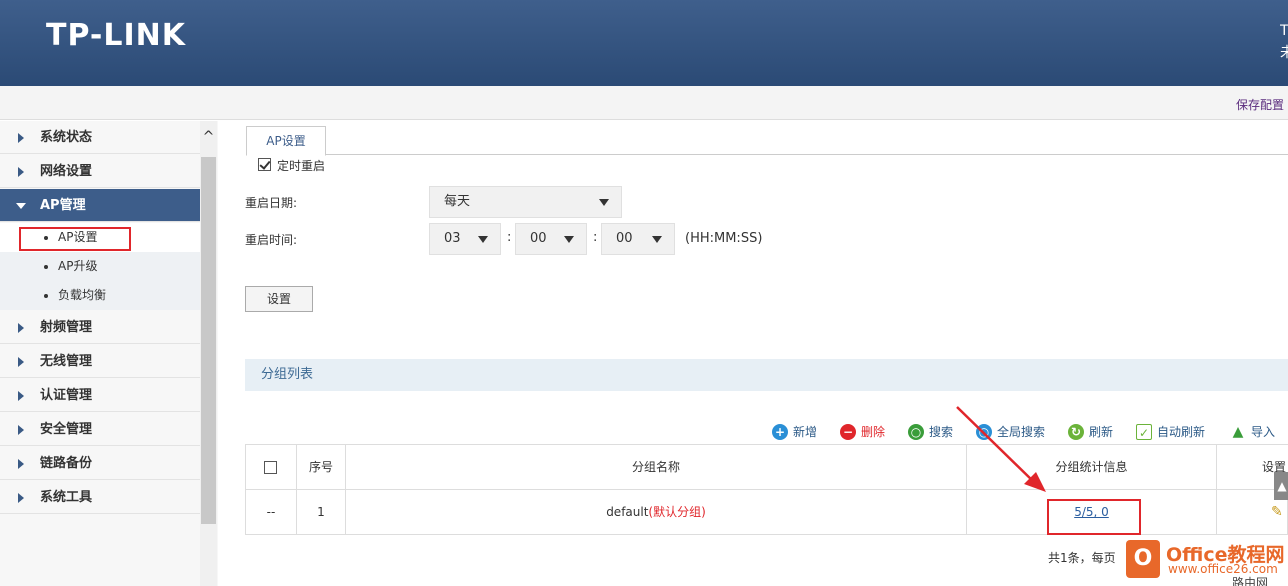 Image resolution: width=1288 pixels, height=586 pixels. Describe the element at coordinates (321, 512) in the screenshot. I see `row-index: 1` at that location.